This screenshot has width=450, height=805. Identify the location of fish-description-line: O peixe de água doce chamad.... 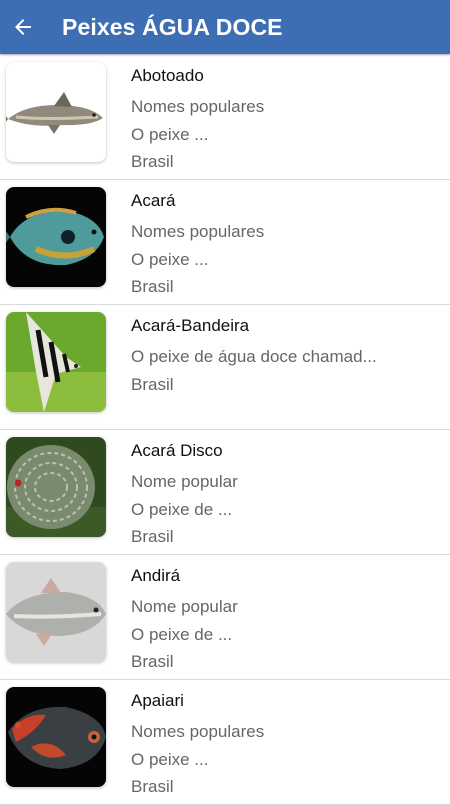
(254, 356).